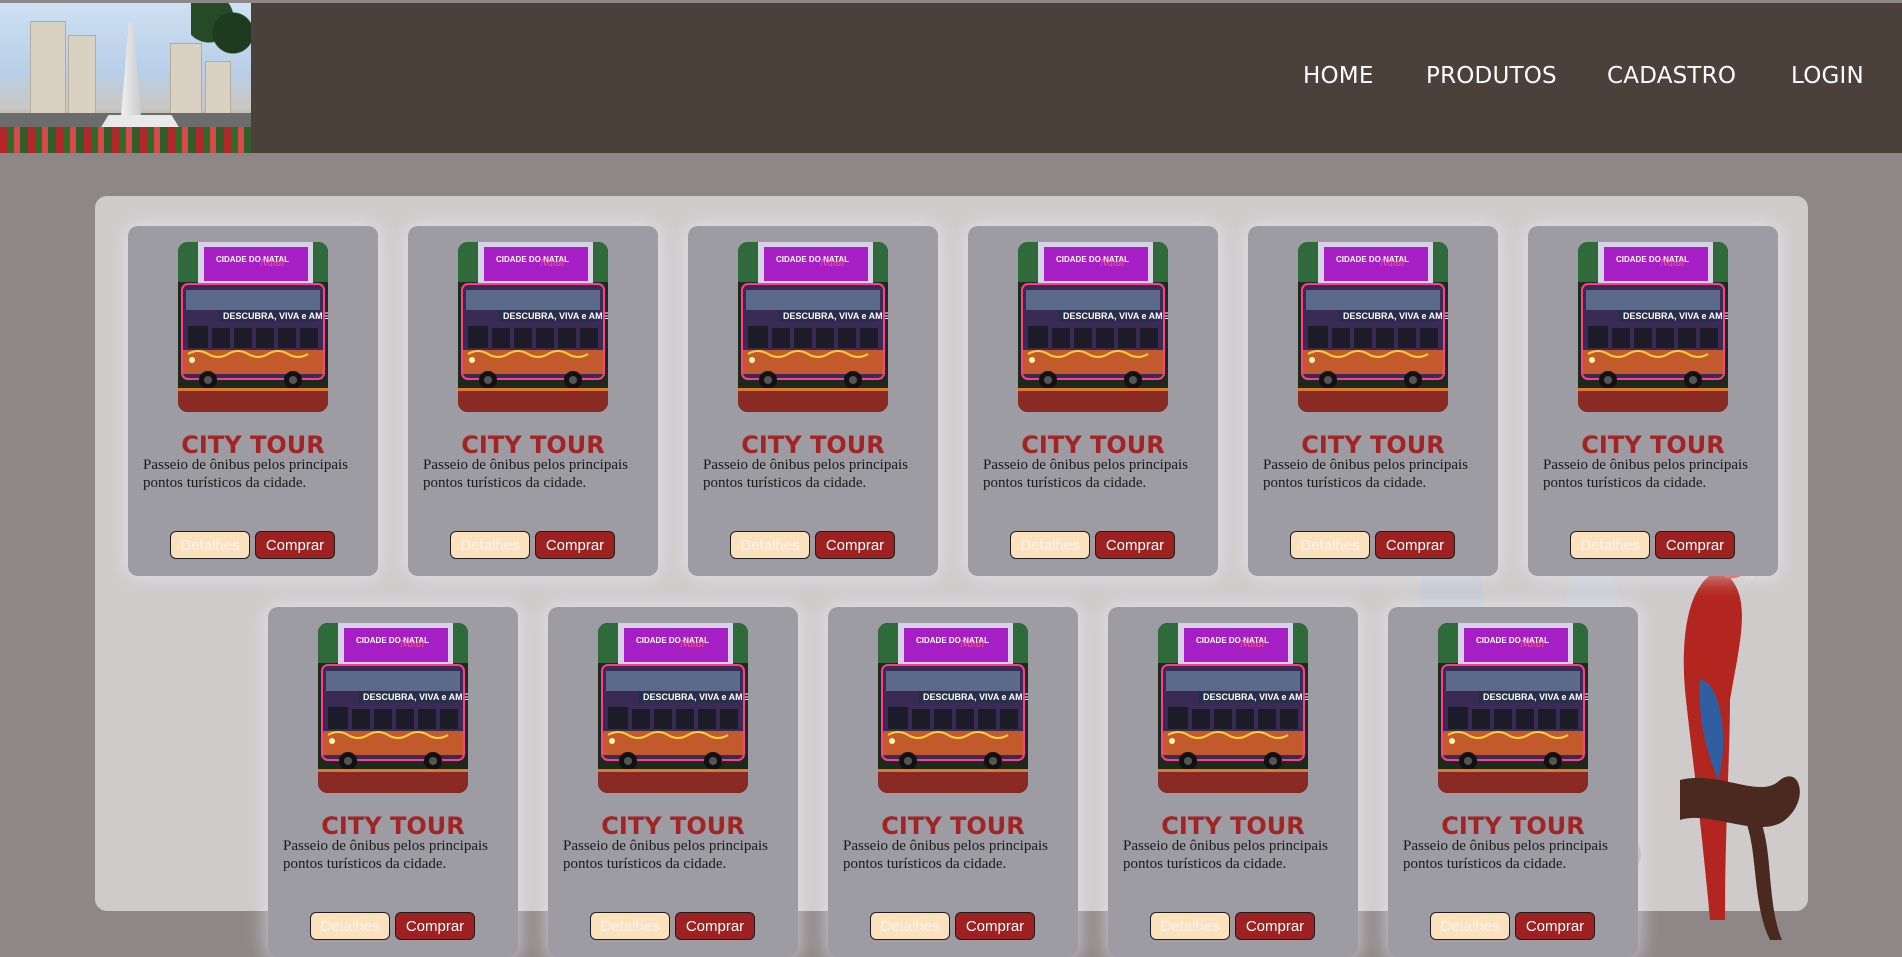 This screenshot has width=1902, height=957. I want to click on nav-link-login: LOGIN, so click(1827, 76).